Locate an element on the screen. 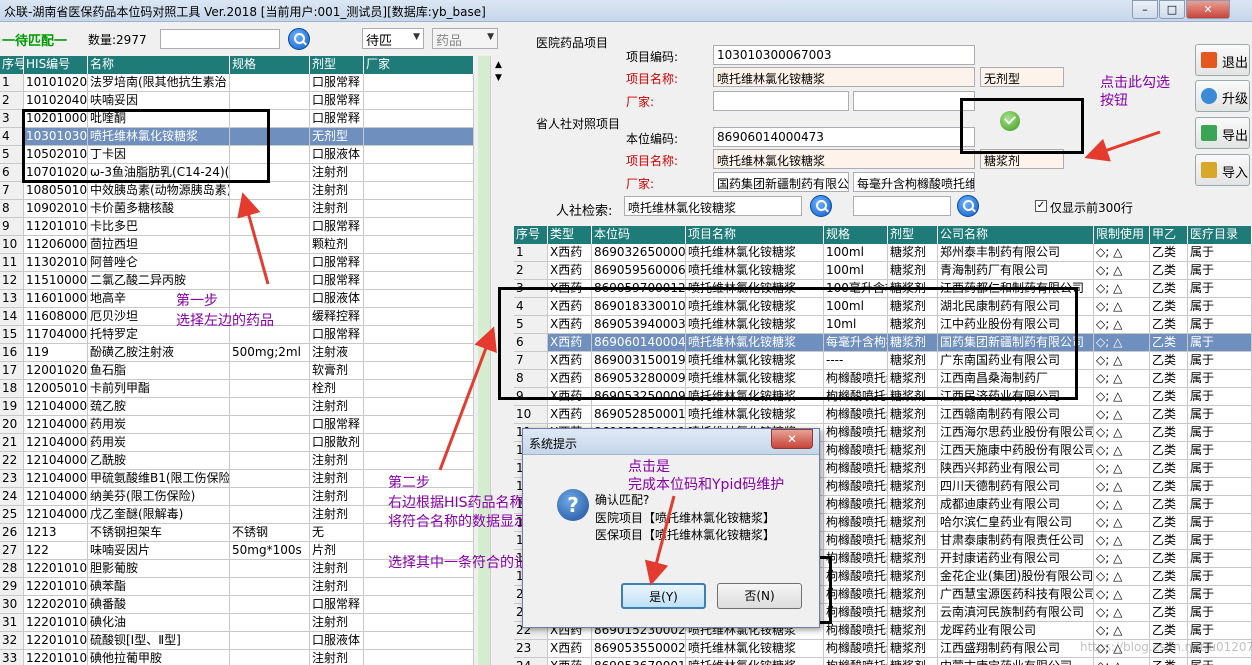 The width and height of the screenshot is (1252, 665). province-name-field: 喷托维林氯化铵糖浆 is located at coordinates (844, 159).